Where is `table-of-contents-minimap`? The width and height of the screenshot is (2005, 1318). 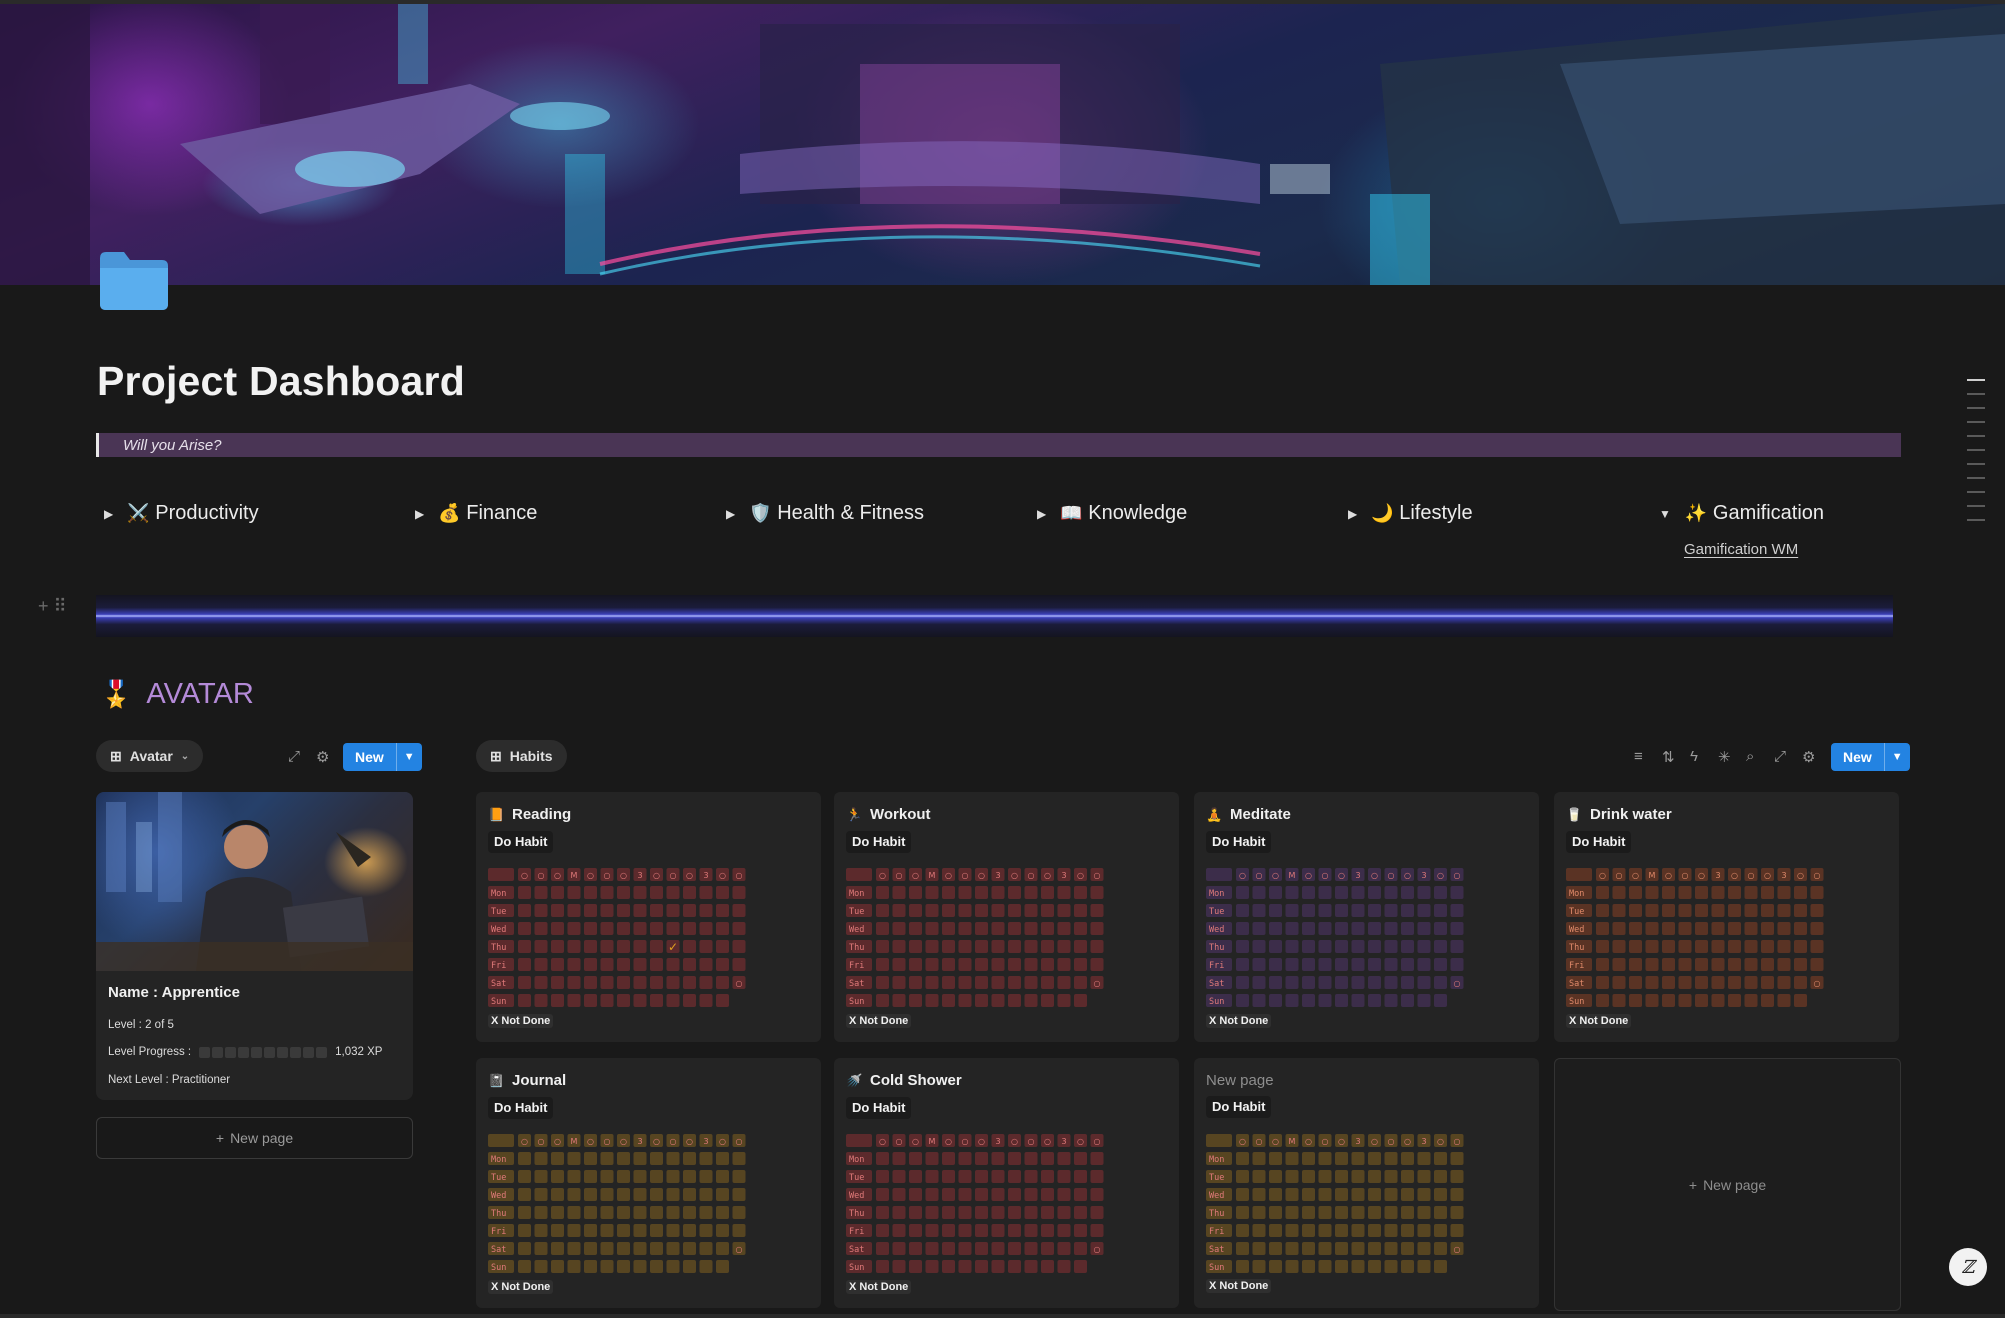
table-of-contents-minimap is located at coordinates (1976, 456).